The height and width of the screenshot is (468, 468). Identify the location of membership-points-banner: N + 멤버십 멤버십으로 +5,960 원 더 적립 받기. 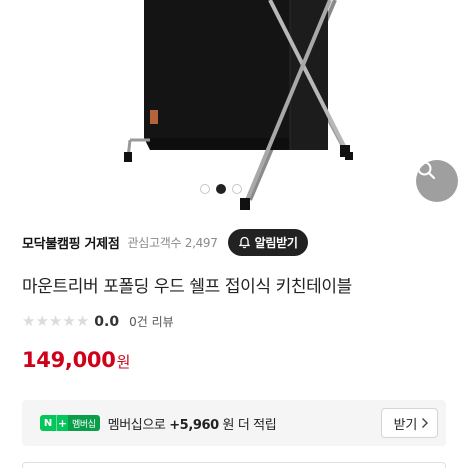
(234, 423).